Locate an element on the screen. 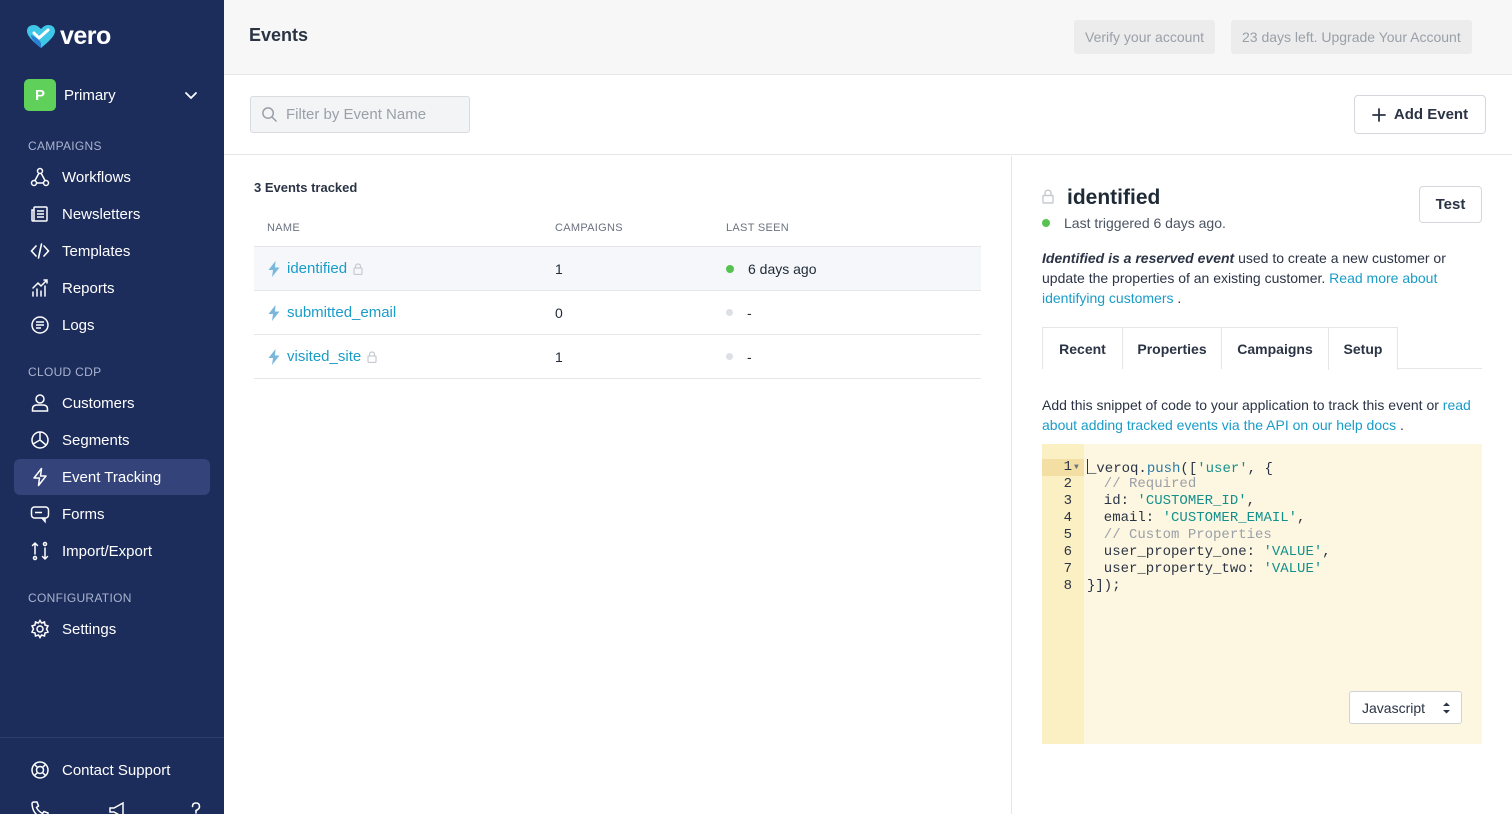 Image resolution: width=1512 pixels, height=814 pixels. sidebar-item-label: Settings is located at coordinates (89, 629).